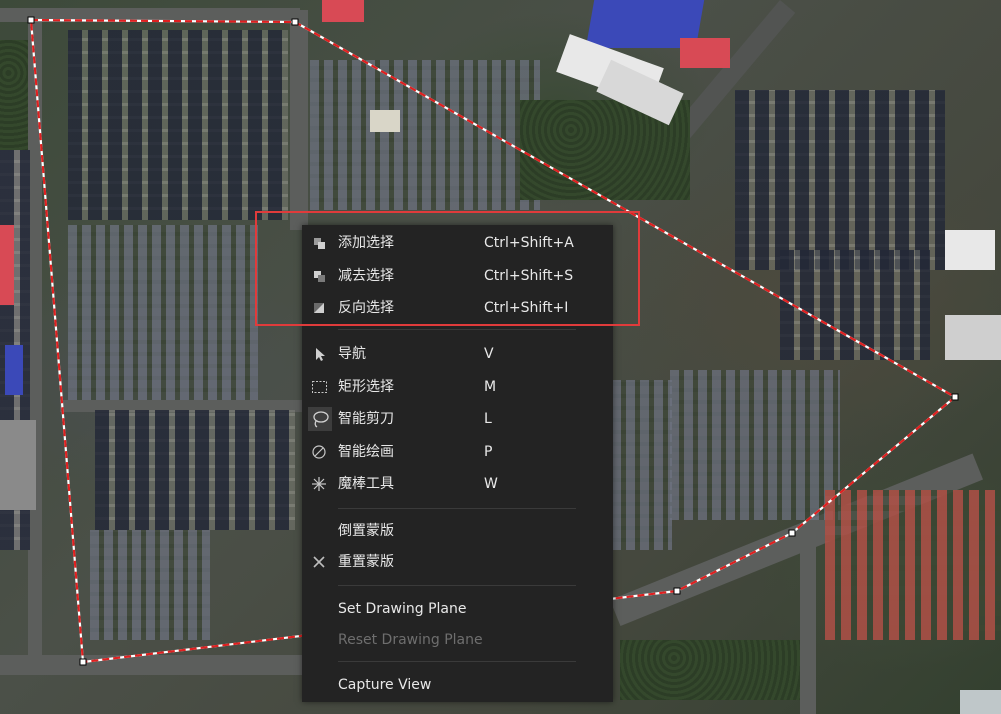 This screenshot has height=714, width=1001. Describe the element at coordinates (319, 308) in the screenshot. I see `invert-selection-icon` at that location.